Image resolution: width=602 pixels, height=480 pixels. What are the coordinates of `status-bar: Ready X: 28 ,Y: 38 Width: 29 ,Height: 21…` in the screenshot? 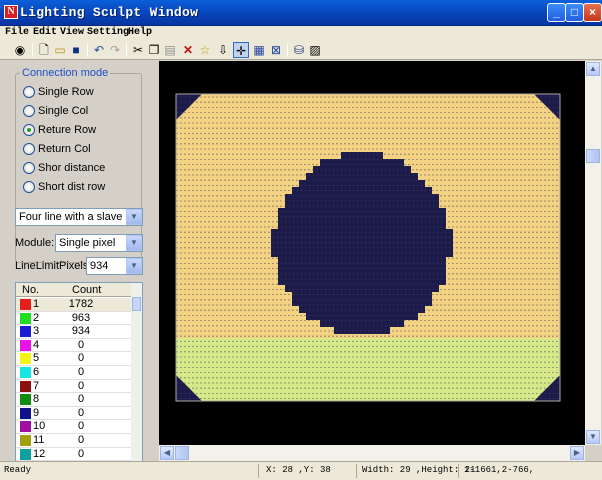 It's located at (301, 470).